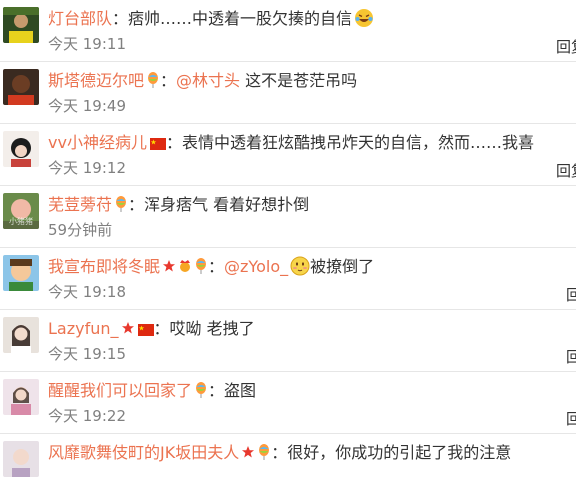 The height and width of the screenshot is (477, 576). What do you see at coordinates (80, 230) in the screenshot?
I see `timestamp: 59分钟前` at bounding box center [80, 230].